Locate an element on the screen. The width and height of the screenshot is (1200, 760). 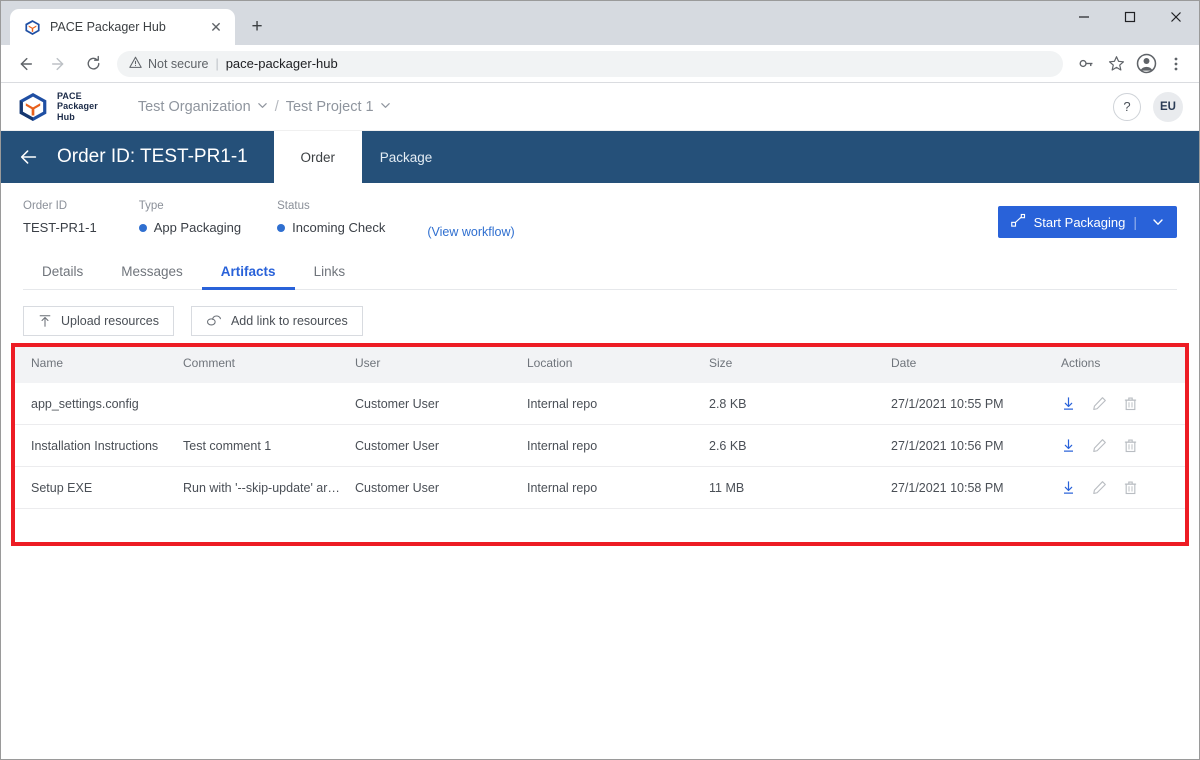
workflow-nodes-icon is located at coordinates (1018, 222).